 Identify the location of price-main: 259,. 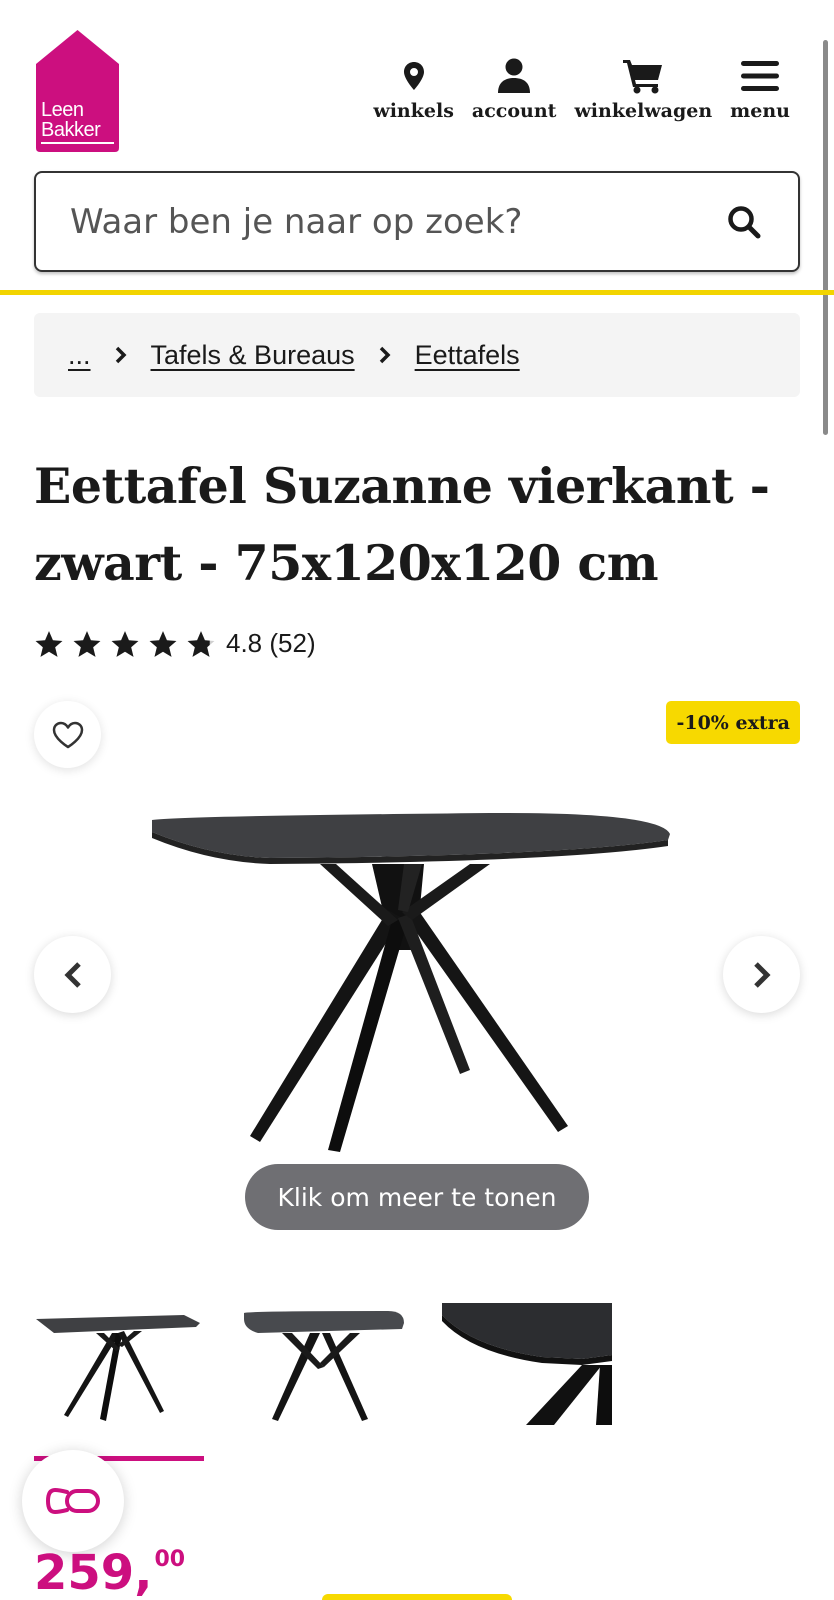
(93, 1572).